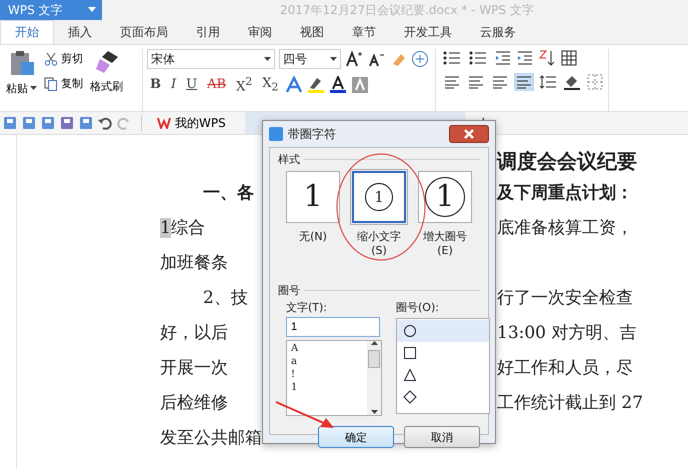 This screenshot has width=688, height=469. Describe the element at coordinates (566, 333) in the screenshot. I see `document-text: 13:00 对方明、吉` at that location.